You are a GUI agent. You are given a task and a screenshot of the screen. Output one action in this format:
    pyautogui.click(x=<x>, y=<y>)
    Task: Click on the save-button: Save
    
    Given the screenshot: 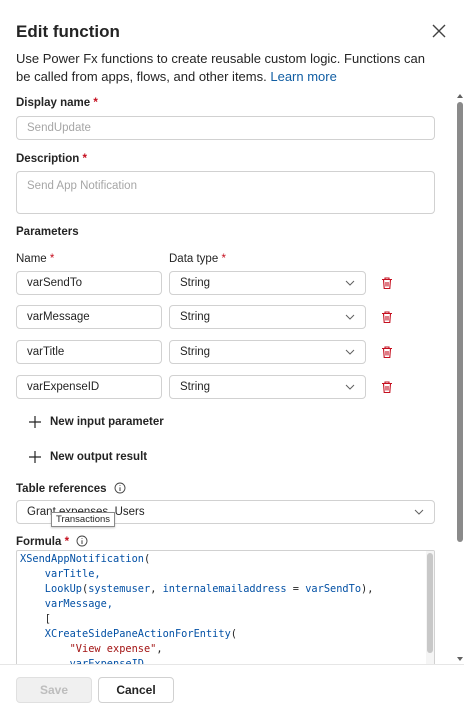 What is the action you would take?
    pyautogui.click(x=54, y=690)
    